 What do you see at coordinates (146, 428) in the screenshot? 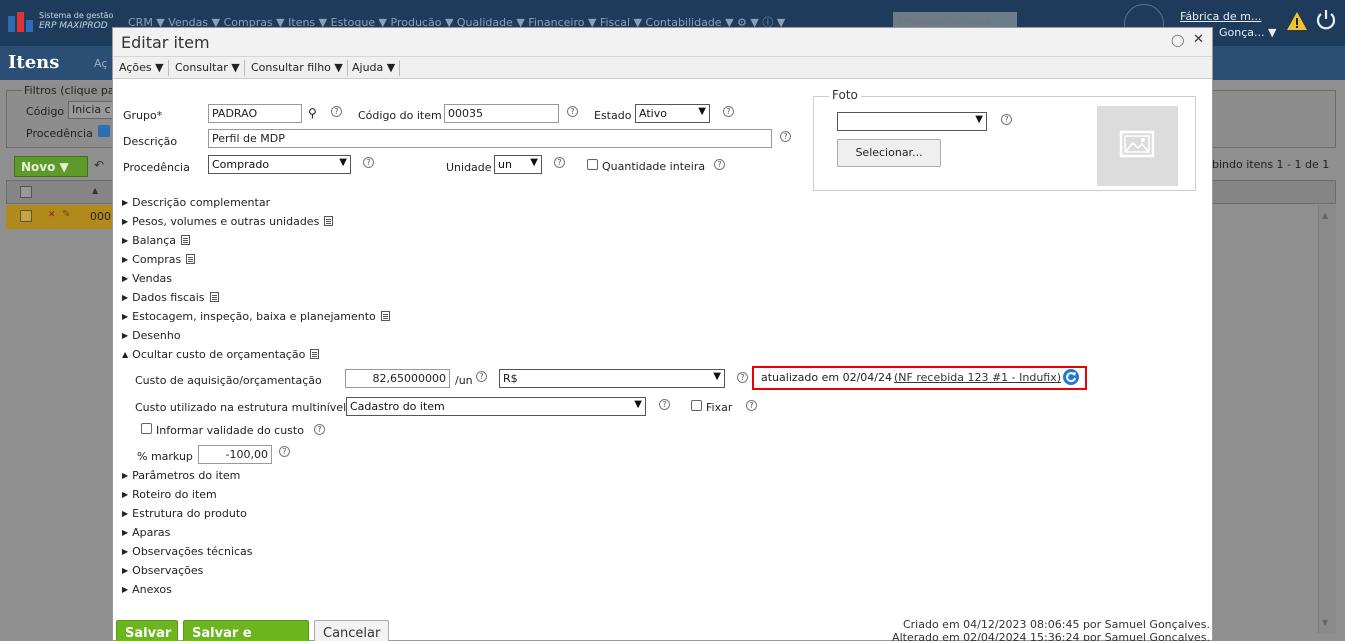
I see `cost-validity-checkbox` at bounding box center [146, 428].